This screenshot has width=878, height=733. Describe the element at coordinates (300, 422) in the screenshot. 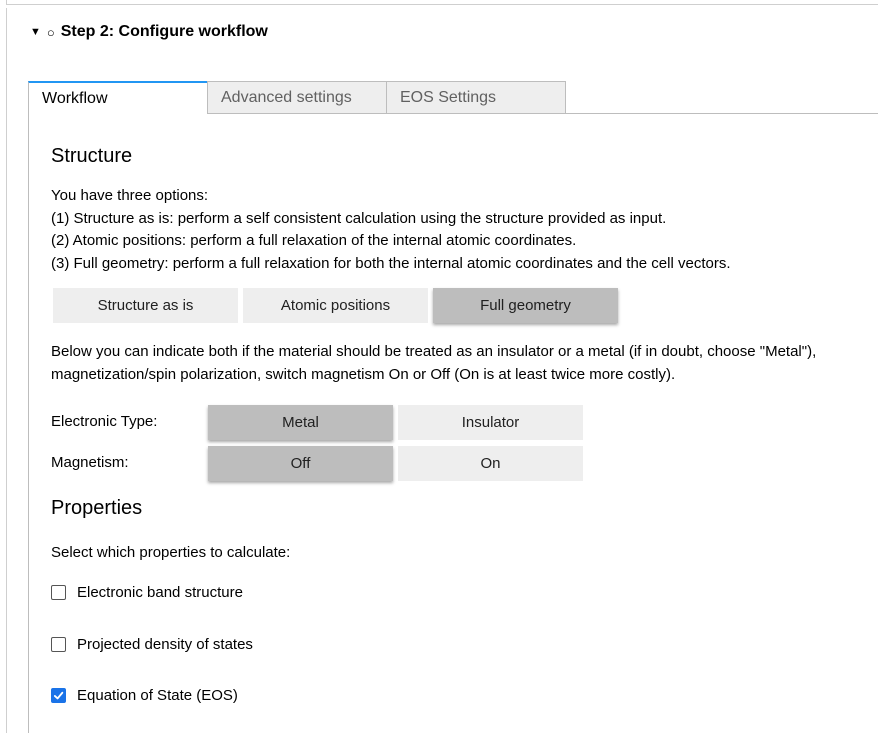

I see `metal-button: Metal` at that location.